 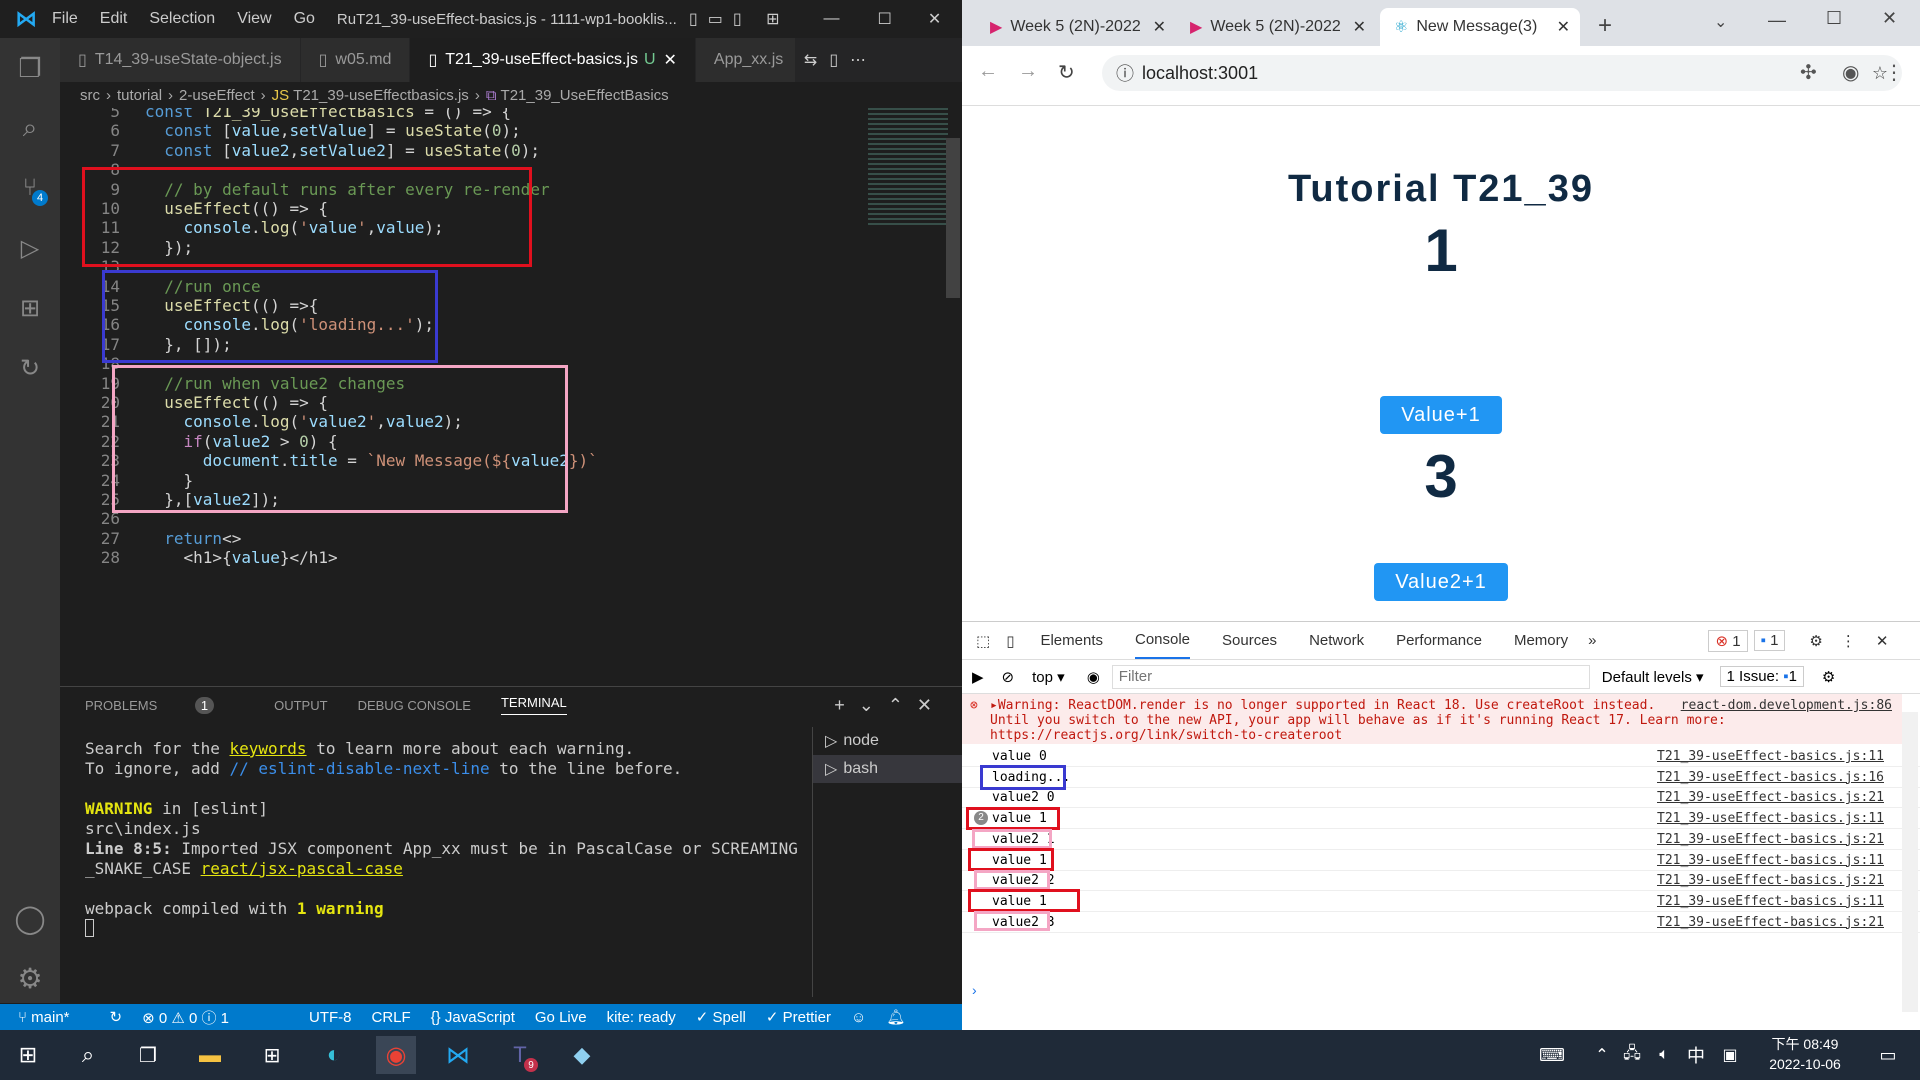 I want to click on maximize-button: ☐, so click(x=885, y=19).